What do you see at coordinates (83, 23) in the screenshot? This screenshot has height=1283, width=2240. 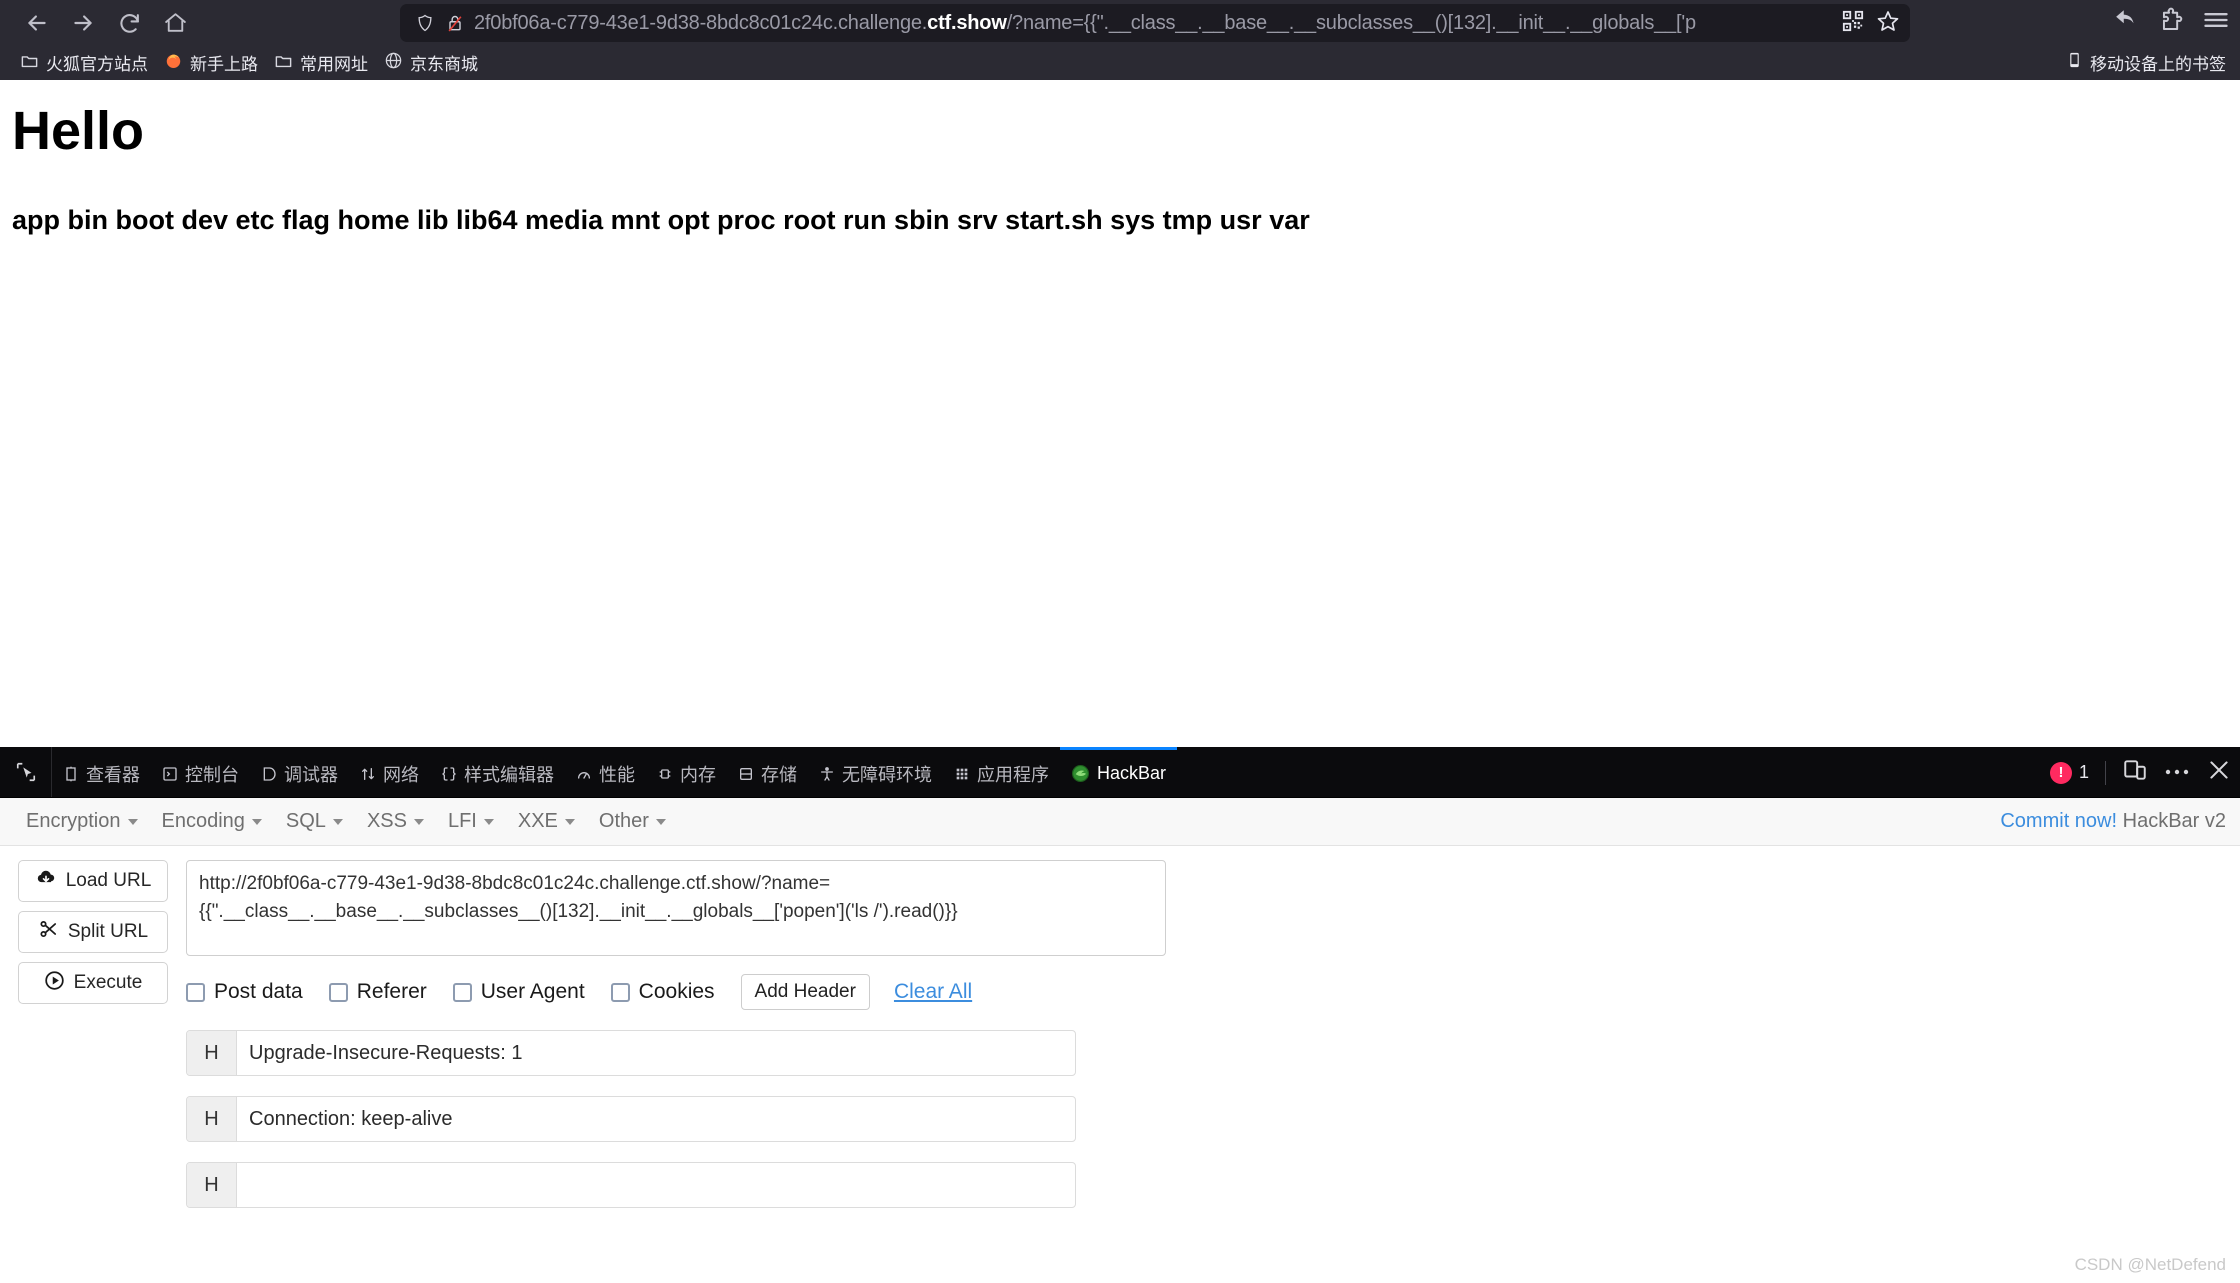 I see `forward-button` at bounding box center [83, 23].